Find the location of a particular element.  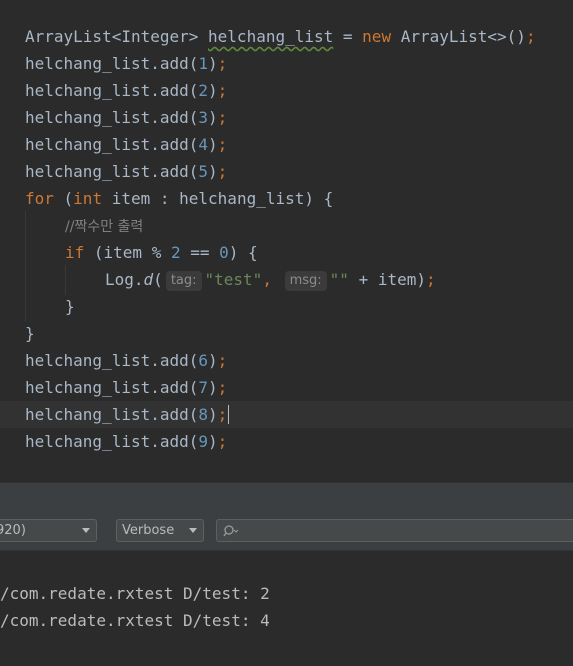

code-line-add-current: helchang_list.add(8); is located at coordinates (127, 414).